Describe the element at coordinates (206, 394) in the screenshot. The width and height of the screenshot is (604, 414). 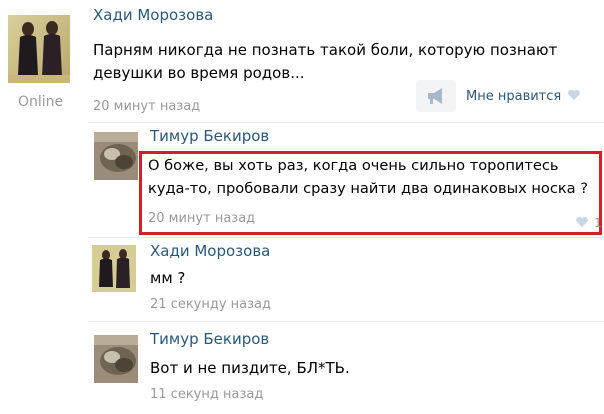
I see `comment-time: 11 секунд назад` at that location.